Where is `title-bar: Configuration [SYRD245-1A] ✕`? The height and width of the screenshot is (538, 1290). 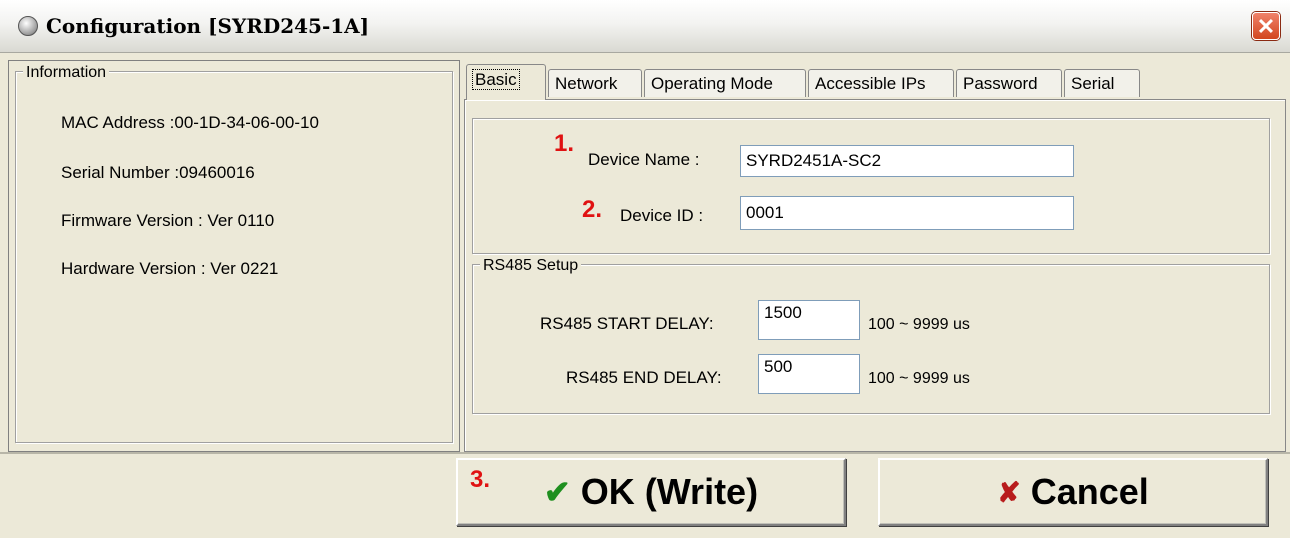 title-bar: Configuration [SYRD245-1A] ✕ is located at coordinates (645, 26).